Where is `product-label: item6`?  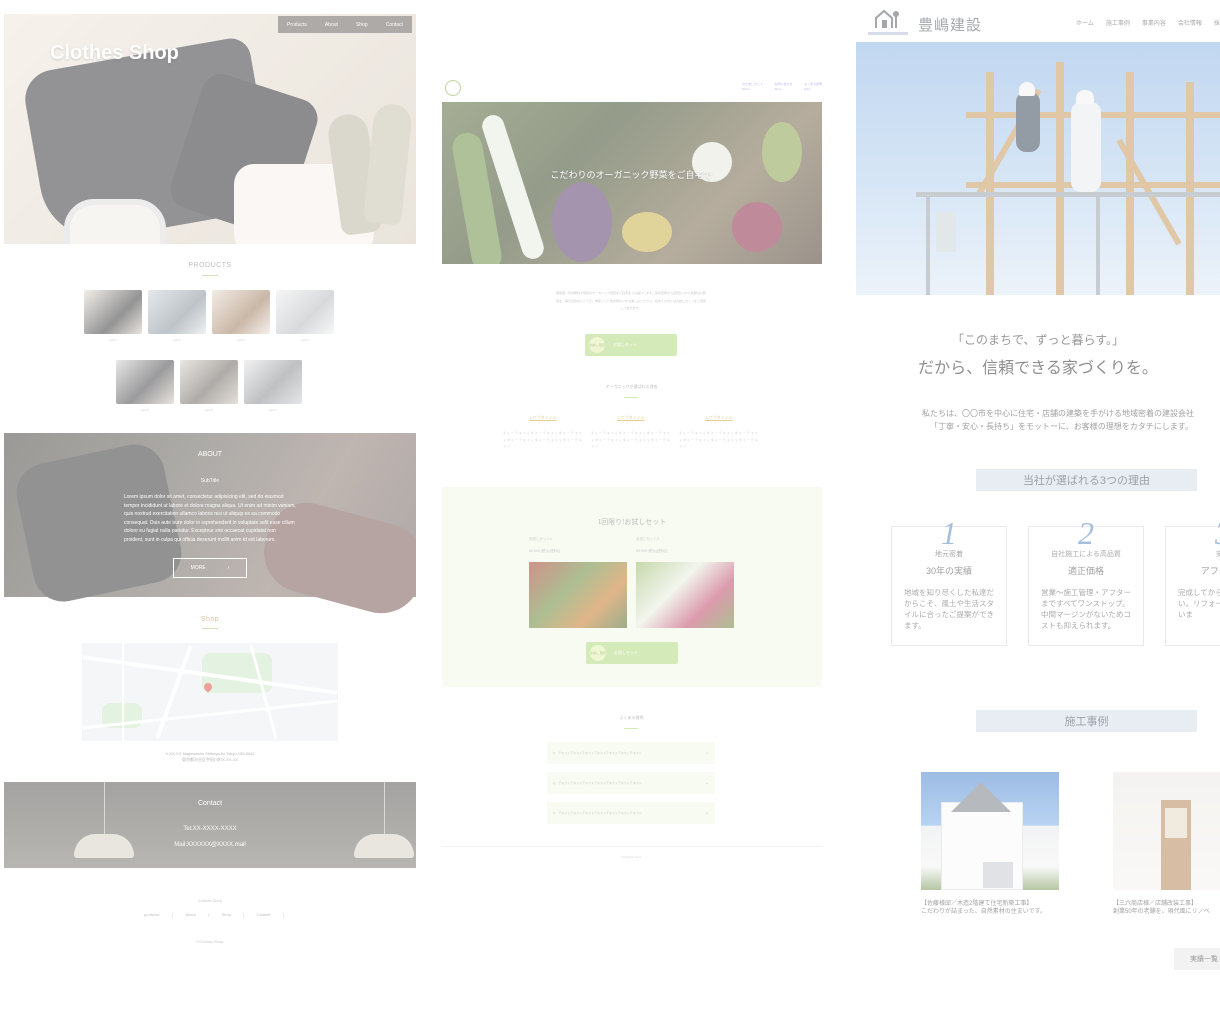
product-label: item6 is located at coordinates (209, 410).